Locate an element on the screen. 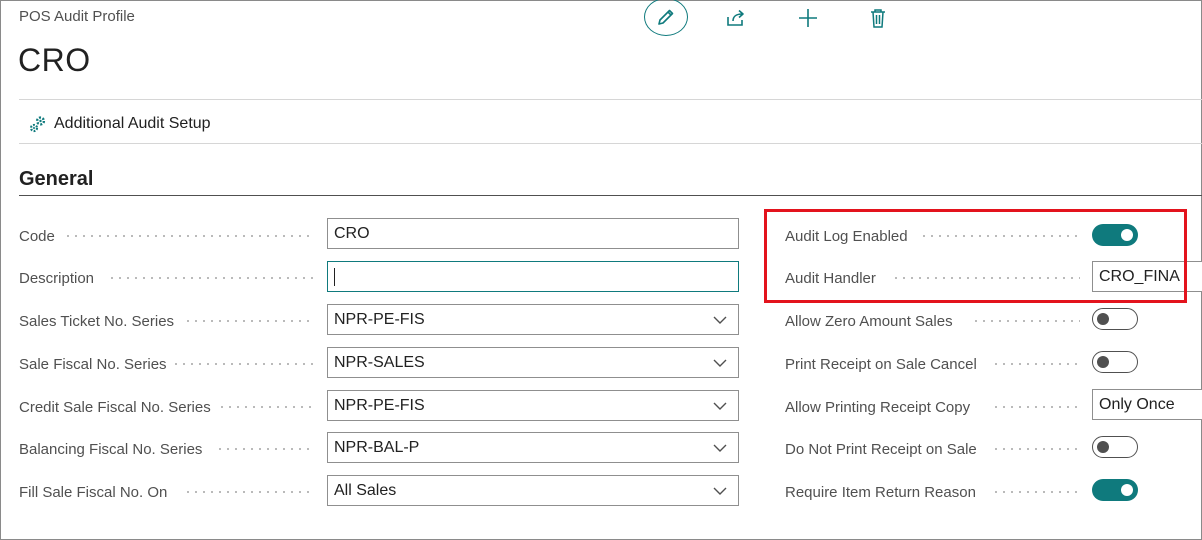  sale-fiscal-no-series-label: Sale Fiscal No. Series is located at coordinates (93, 364).